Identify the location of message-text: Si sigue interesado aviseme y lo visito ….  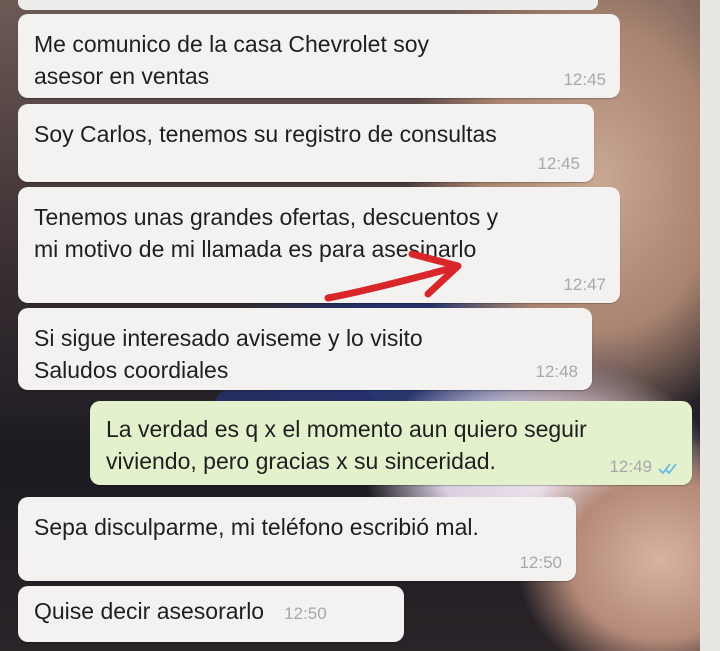
(228, 354).